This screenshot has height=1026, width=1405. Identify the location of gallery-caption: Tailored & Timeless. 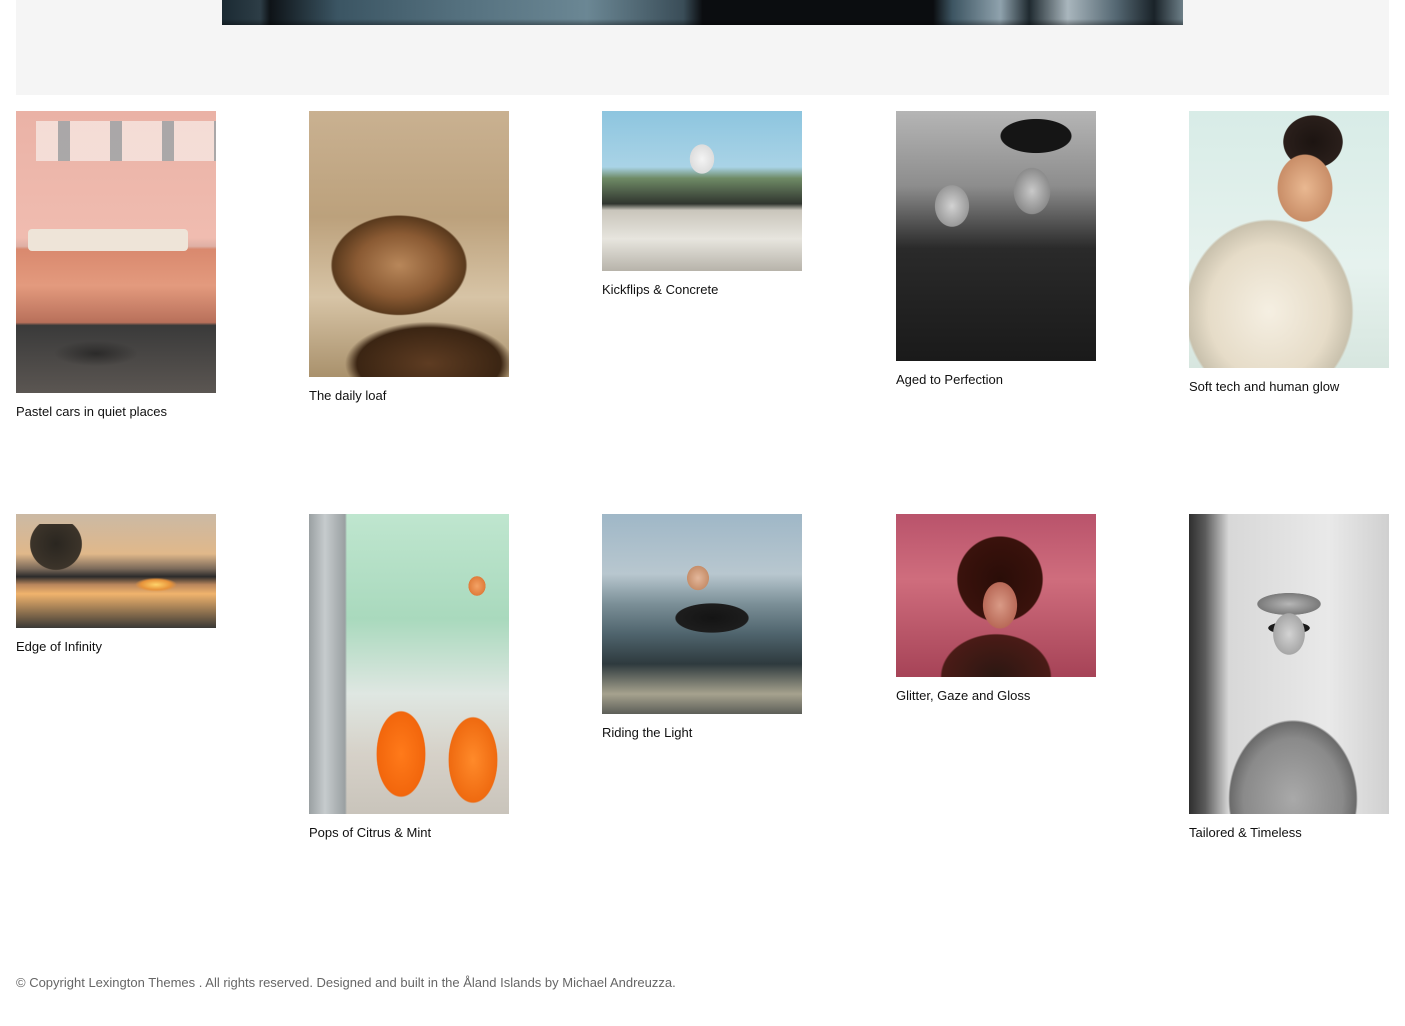
(1289, 833).